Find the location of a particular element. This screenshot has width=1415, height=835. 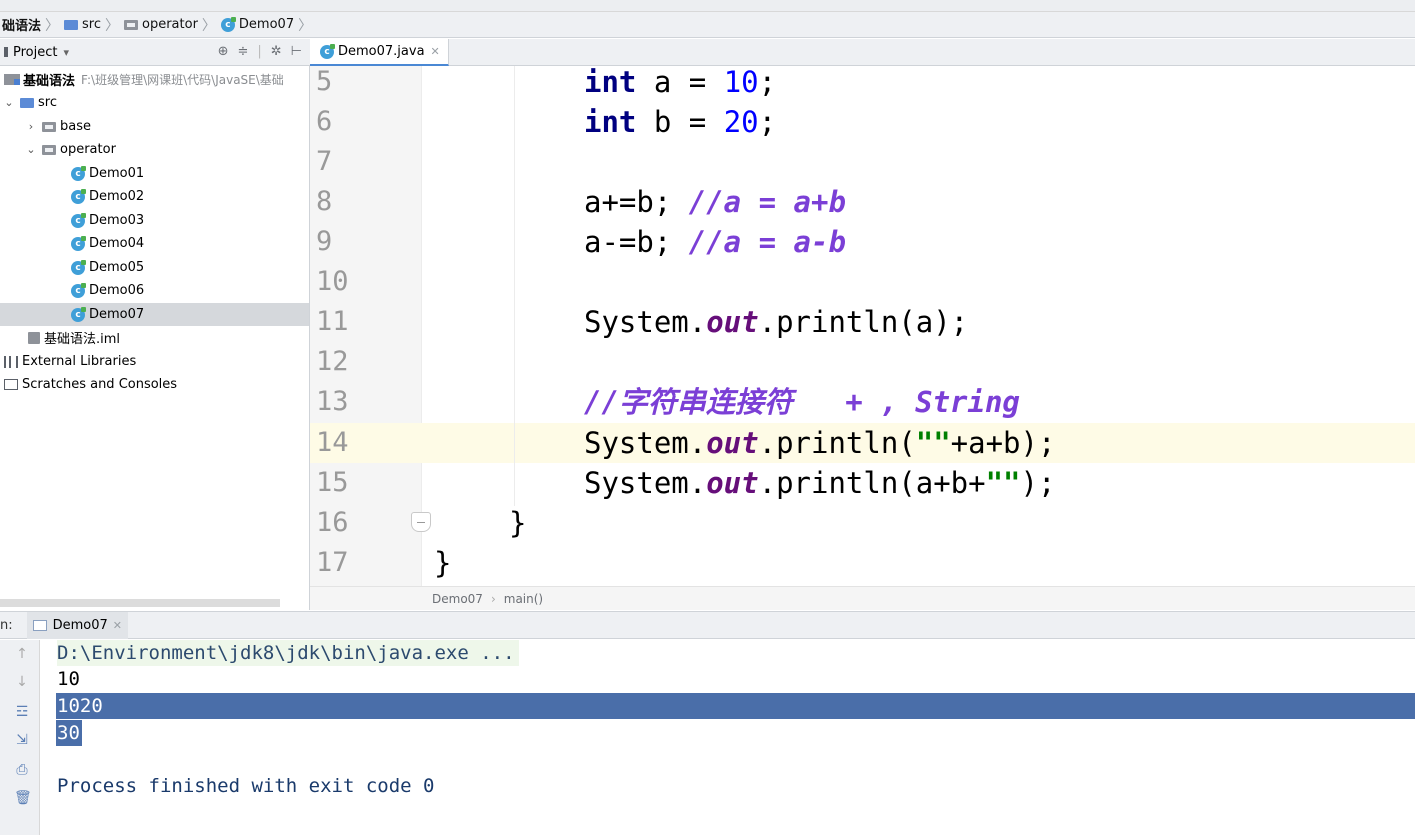

external-libraries-label: External Libraries is located at coordinates (79, 361).